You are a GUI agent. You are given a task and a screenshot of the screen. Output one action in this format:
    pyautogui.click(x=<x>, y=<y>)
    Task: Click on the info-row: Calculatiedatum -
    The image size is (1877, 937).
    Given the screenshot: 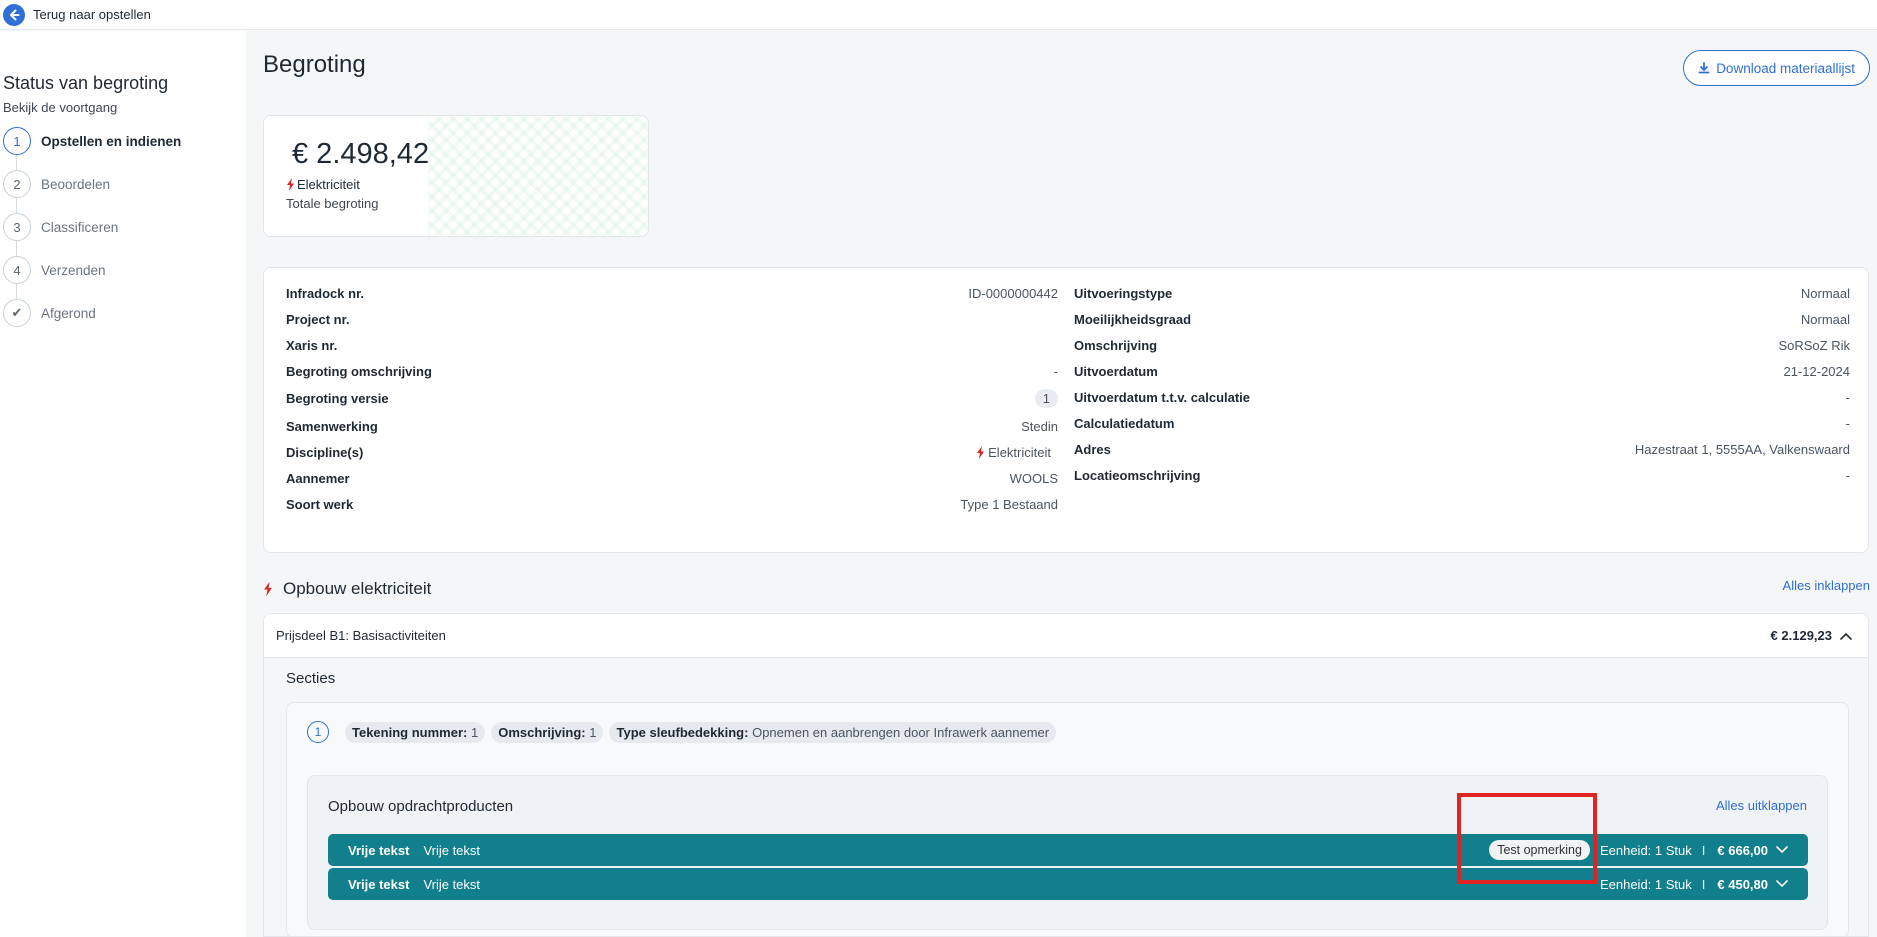 What is the action you would take?
    pyautogui.click(x=1462, y=423)
    